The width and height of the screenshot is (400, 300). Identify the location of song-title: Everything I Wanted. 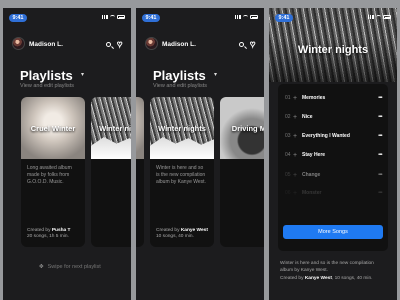
(326, 136).